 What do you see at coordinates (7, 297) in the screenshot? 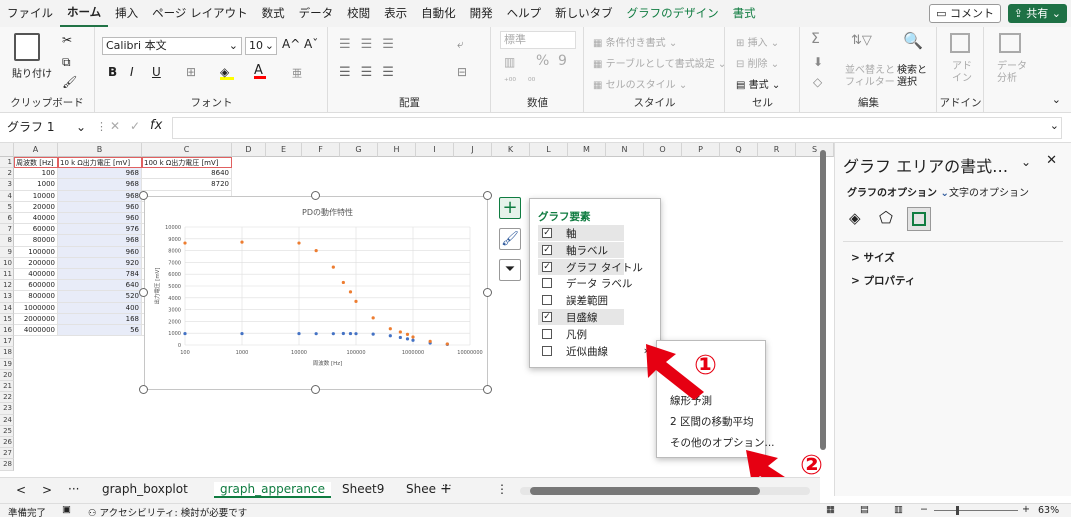
I see `row-header-13: 13` at bounding box center [7, 297].